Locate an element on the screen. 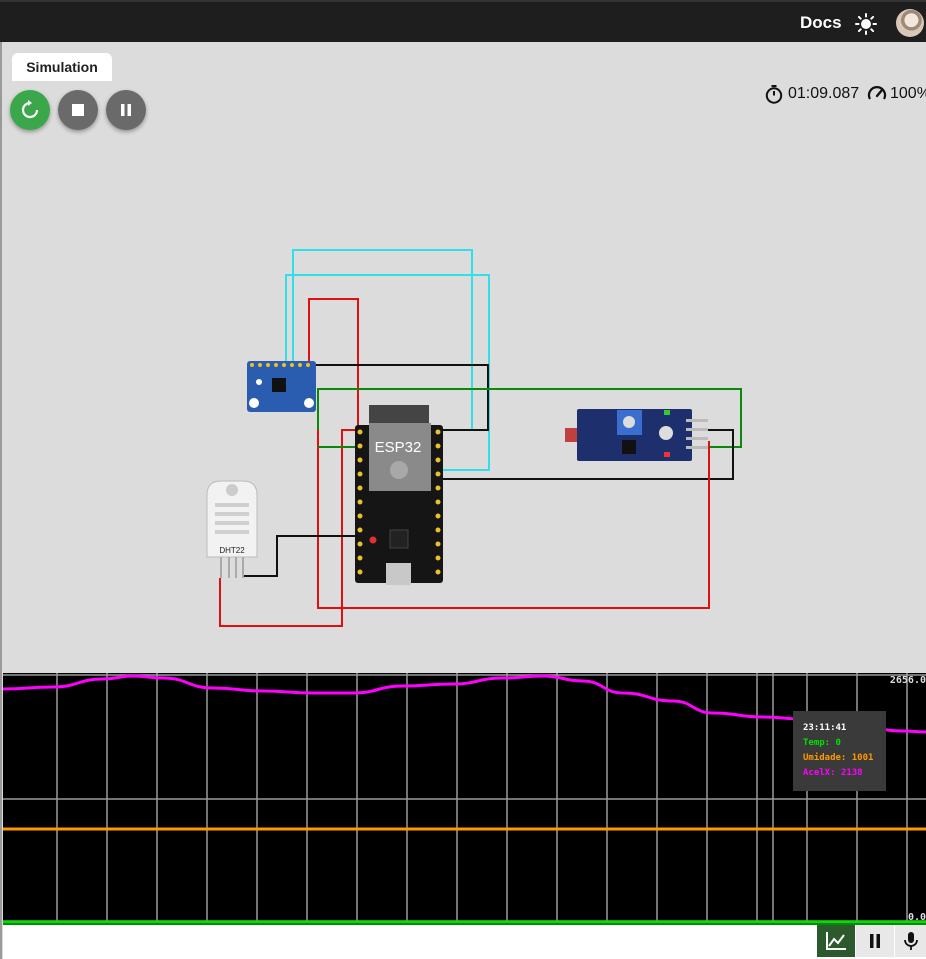  serial-bar is located at coordinates (464, 941).